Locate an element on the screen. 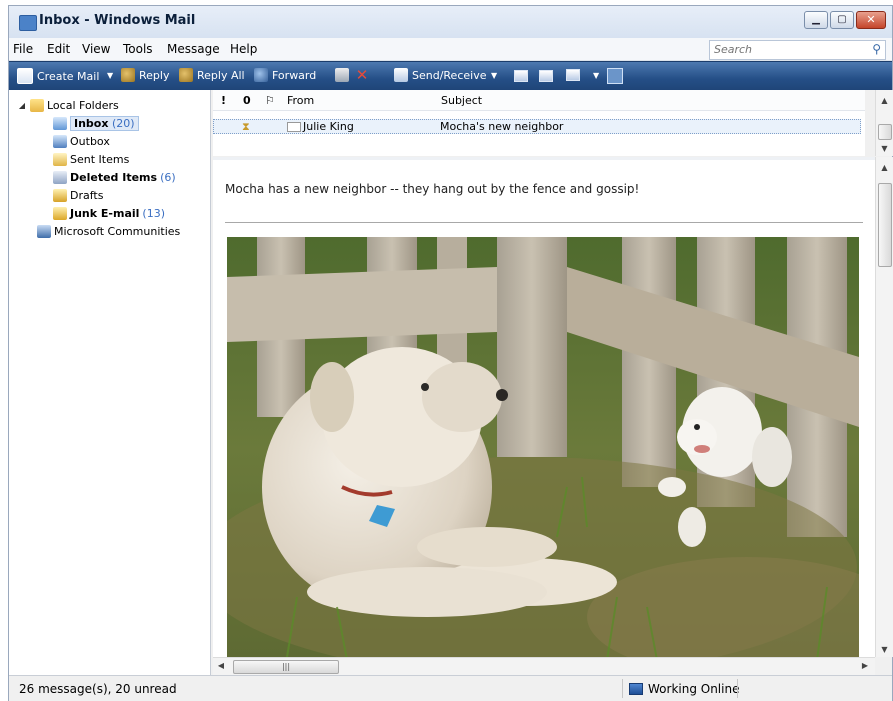 This screenshot has width=893, height=701. find-icon is located at coordinates (546, 76).